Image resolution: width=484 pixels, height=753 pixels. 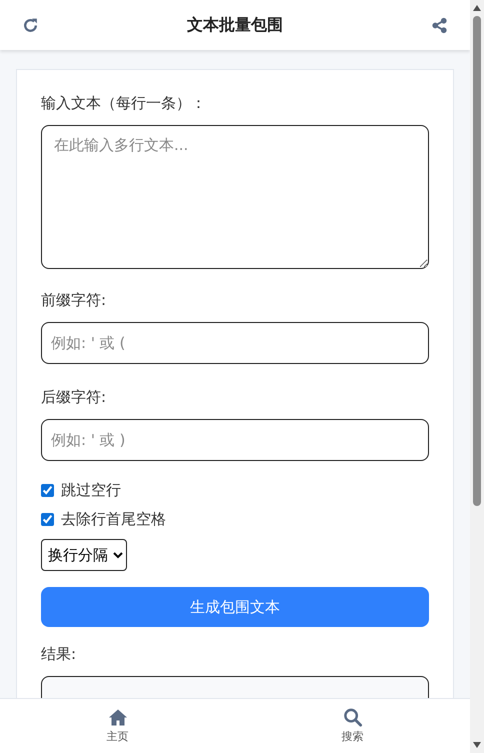 I want to click on generate-button: 生成包围文本, so click(x=235, y=607).